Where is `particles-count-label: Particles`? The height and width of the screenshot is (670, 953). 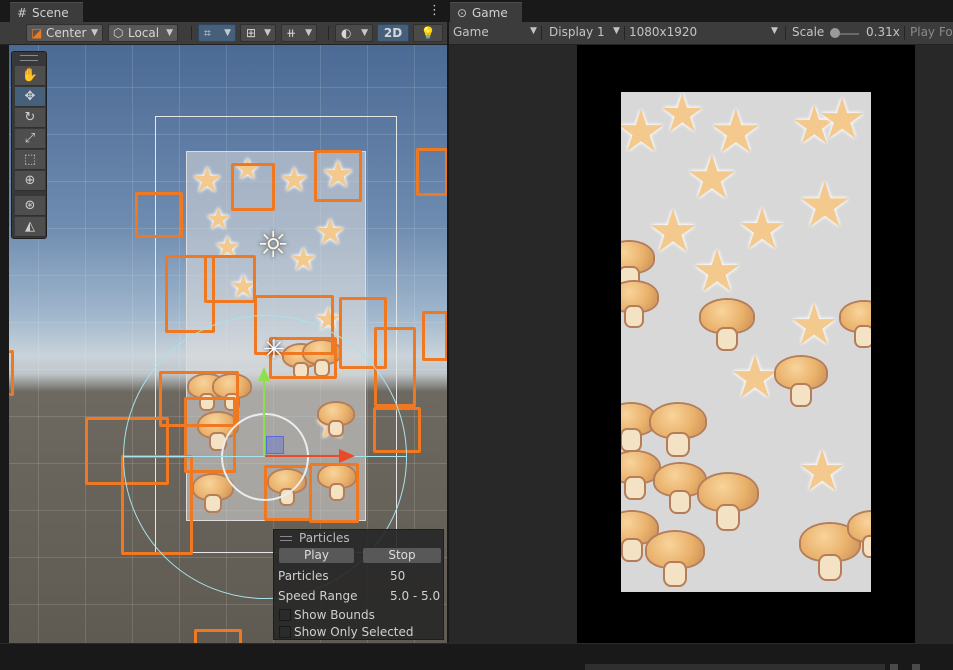 particles-count-label: Particles is located at coordinates (303, 576).